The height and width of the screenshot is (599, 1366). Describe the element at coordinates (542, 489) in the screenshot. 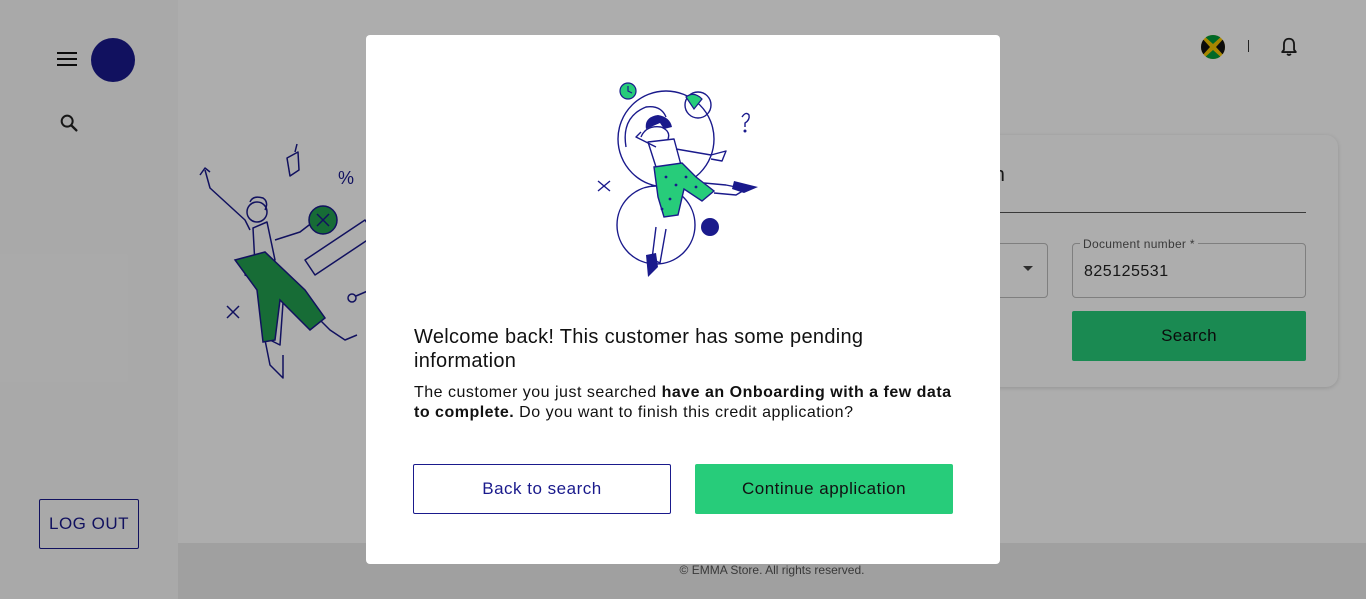

I see `back-to-search-button: Back to search` at that location.